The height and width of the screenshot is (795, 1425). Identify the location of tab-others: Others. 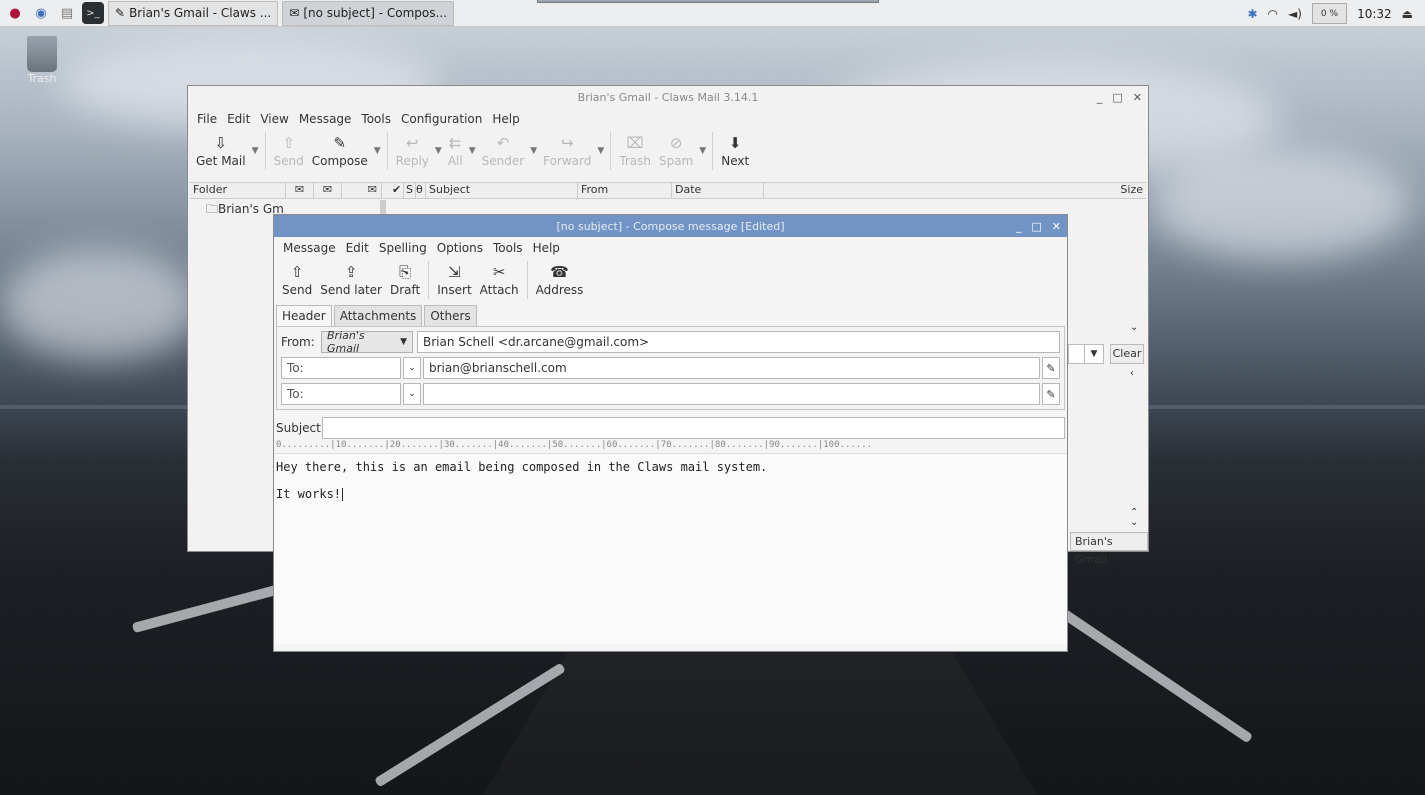
(450, 315).